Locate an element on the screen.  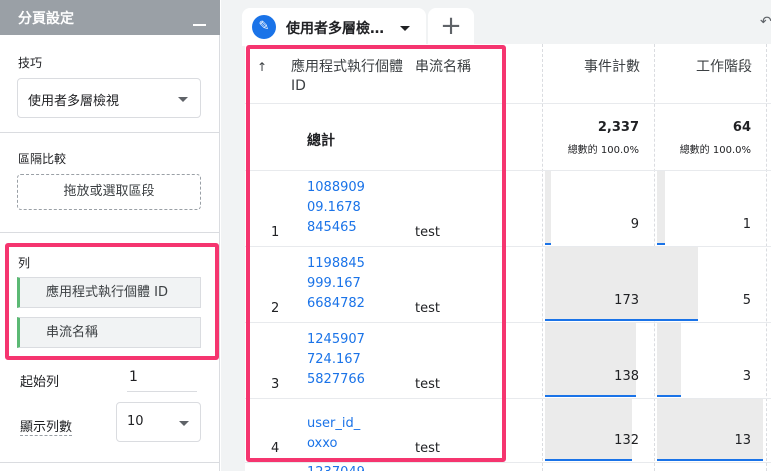
start-row-input: 1 is located at coordinates (162, 379).